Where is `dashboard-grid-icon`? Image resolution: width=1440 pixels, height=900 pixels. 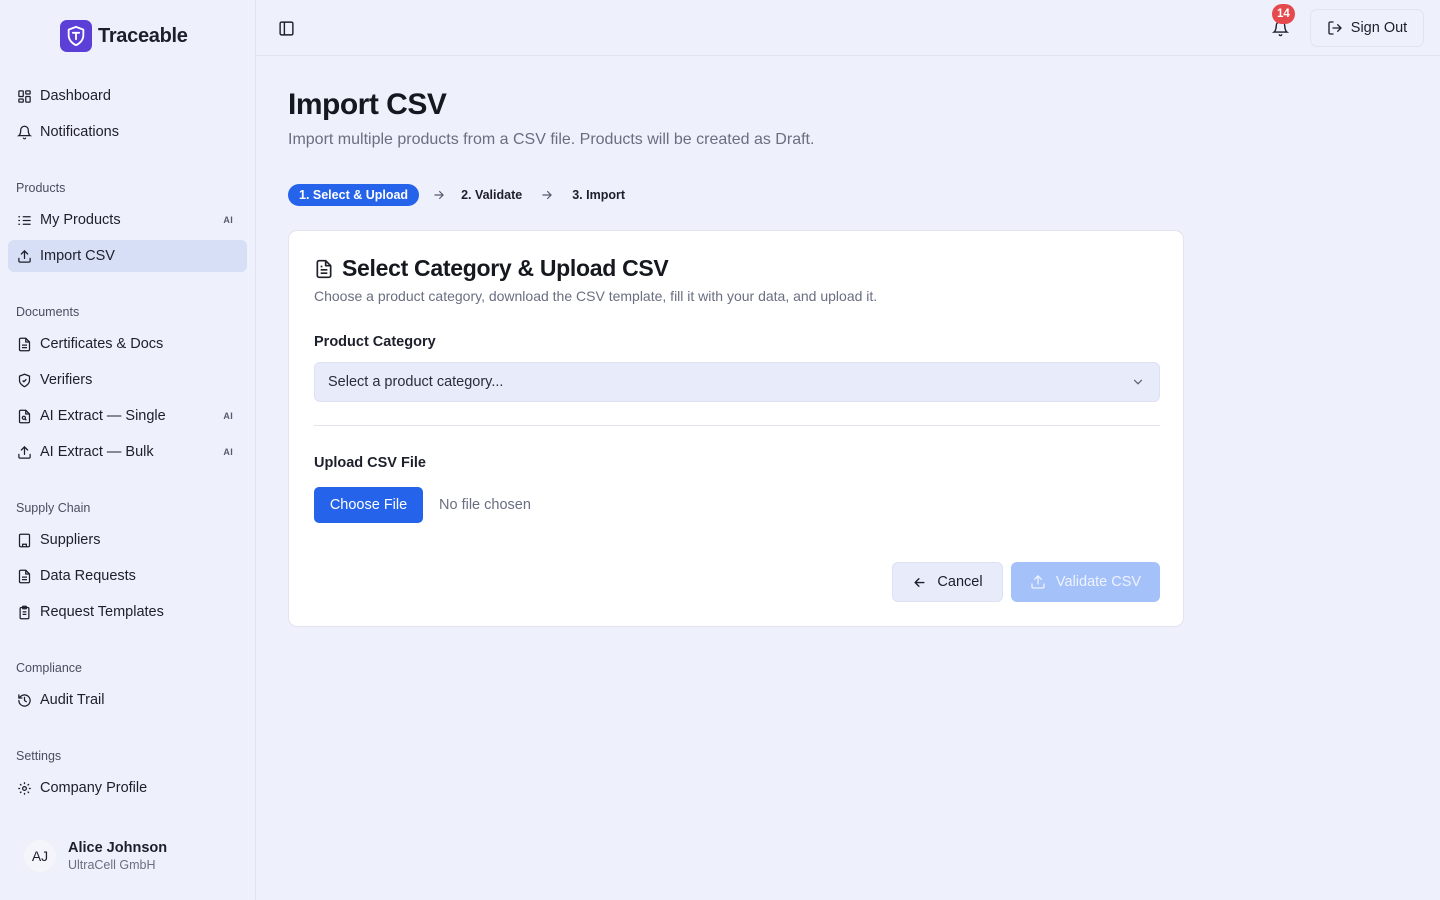
dashboard-grid-icon is located at coordinates (24, 96).